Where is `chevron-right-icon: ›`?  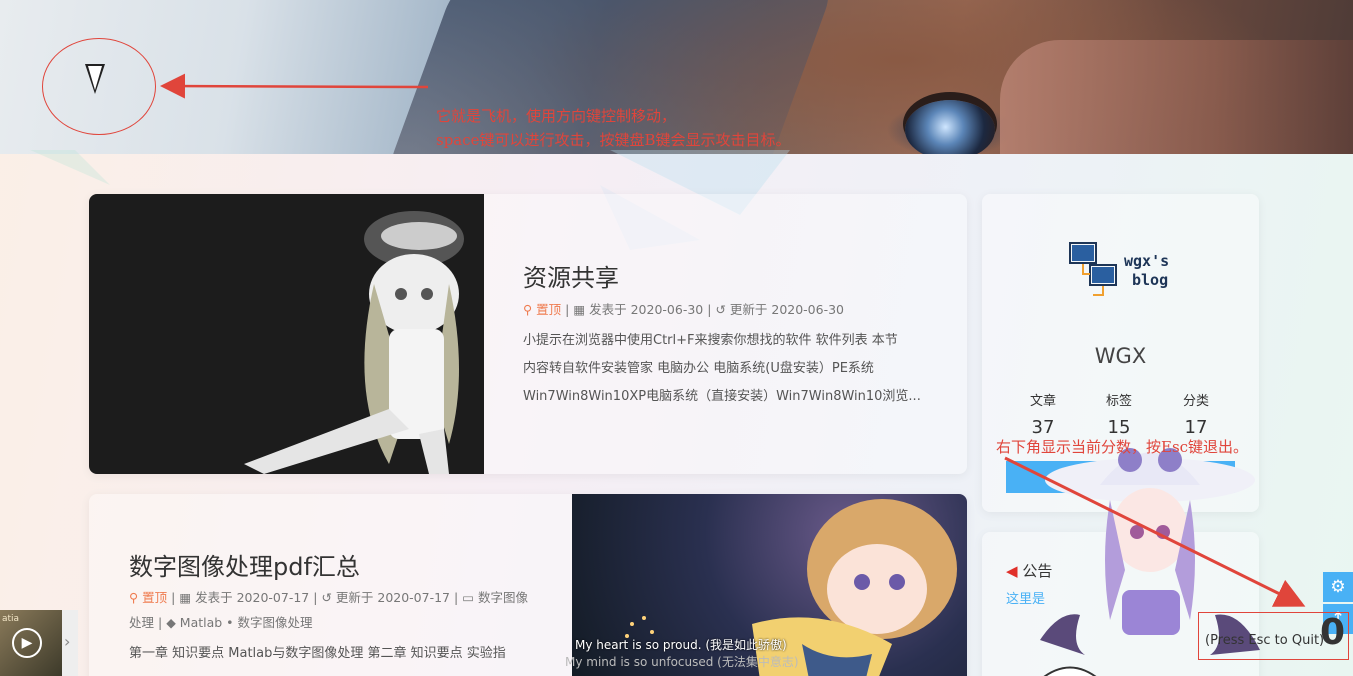
chevron-right-icon: › is located at coordinates (67, 641).